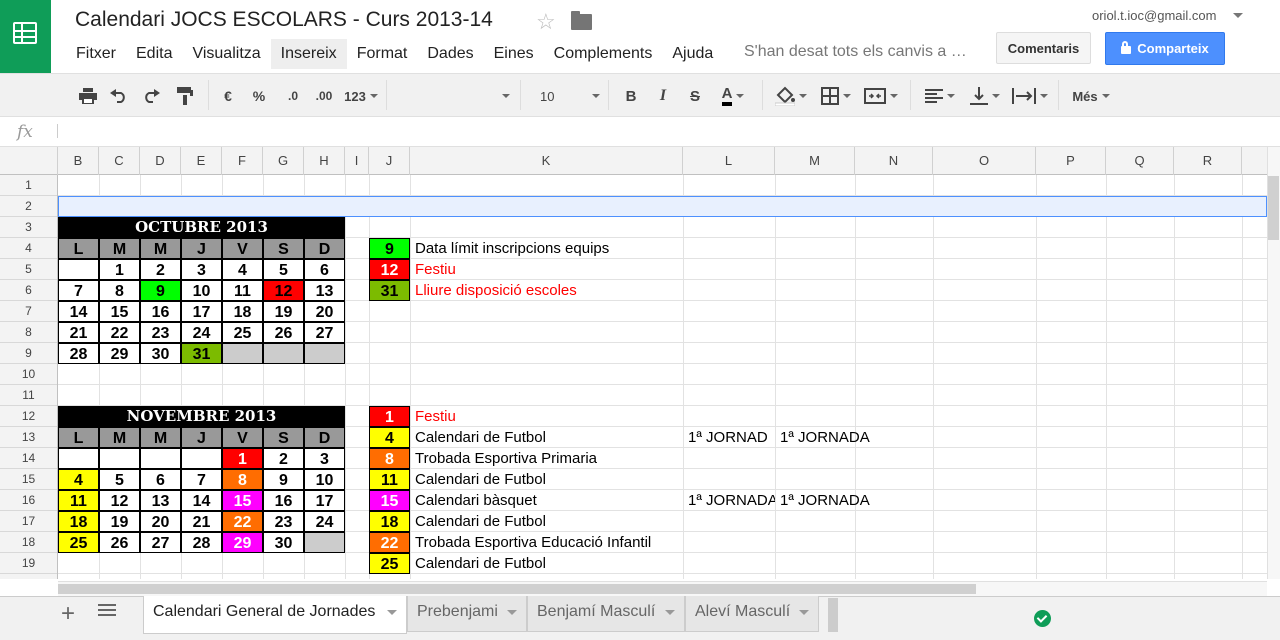  What do you see at coordinates (201, 311) in the screenshot?
I see `calendar-day: 17` at bounding box center [201, 311].